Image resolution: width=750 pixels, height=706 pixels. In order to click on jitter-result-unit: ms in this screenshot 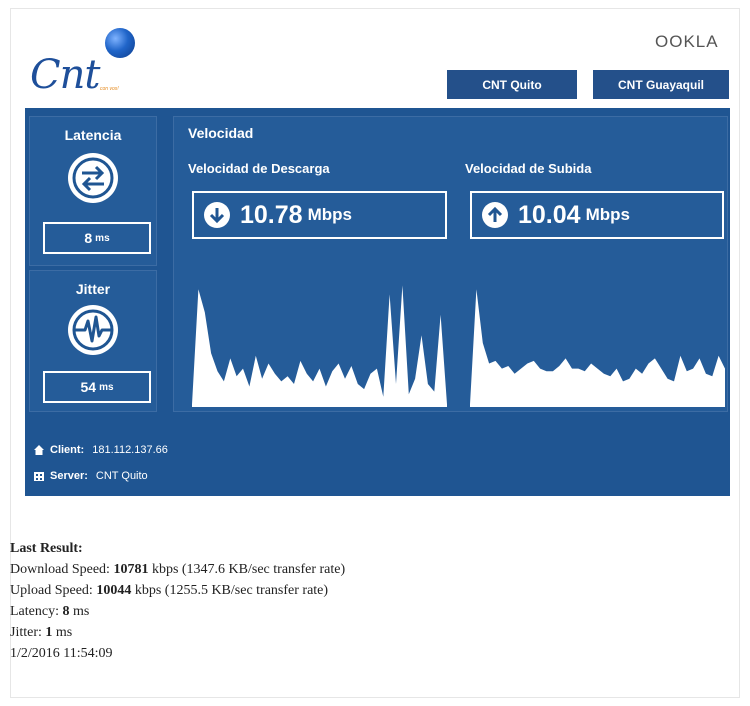, I will do `click(64, 632)`.